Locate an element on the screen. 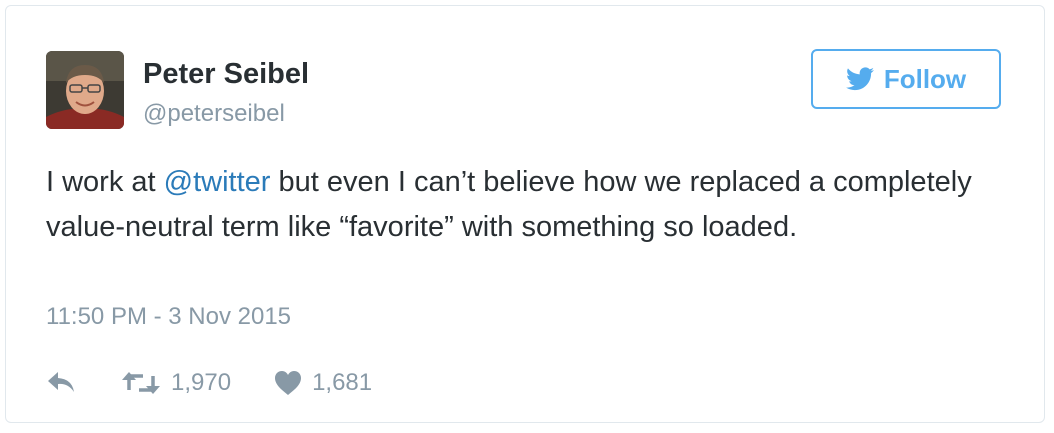  author-handle: @peterseibel is located at coordinates (214, 114).